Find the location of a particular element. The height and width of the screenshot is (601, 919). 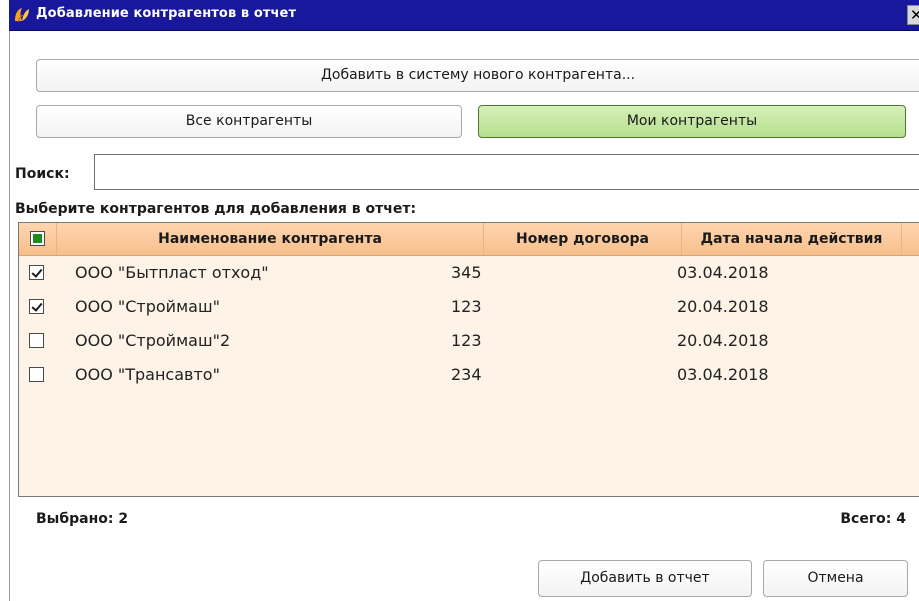

title-bar: Добавление контрагентов в отчет ✕ is located at coordinates (464, 15).